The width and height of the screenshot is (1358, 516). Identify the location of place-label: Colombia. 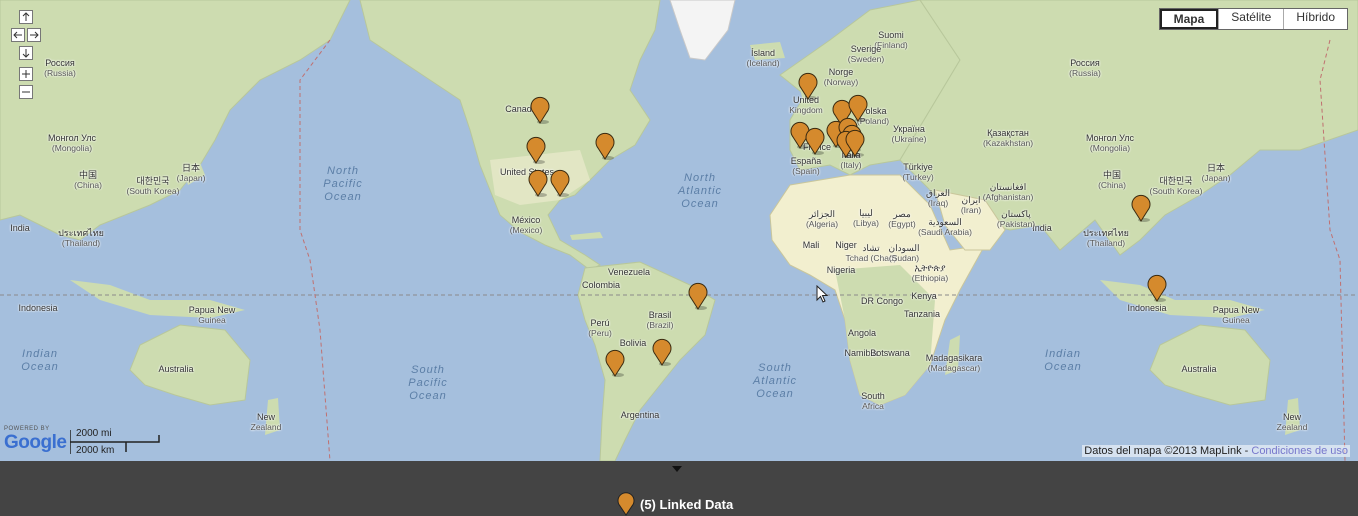
(601, 285).